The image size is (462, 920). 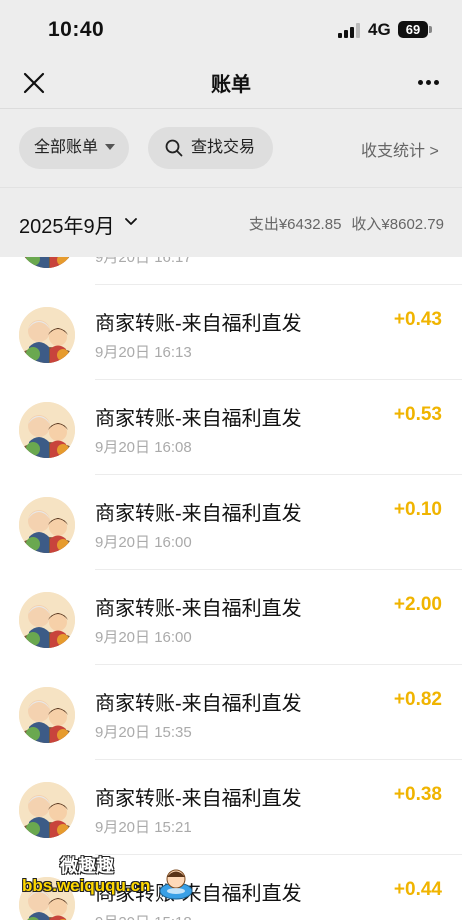 I want to click on transaction-time: 9月20日 16:08, so click(x=143, y=447).